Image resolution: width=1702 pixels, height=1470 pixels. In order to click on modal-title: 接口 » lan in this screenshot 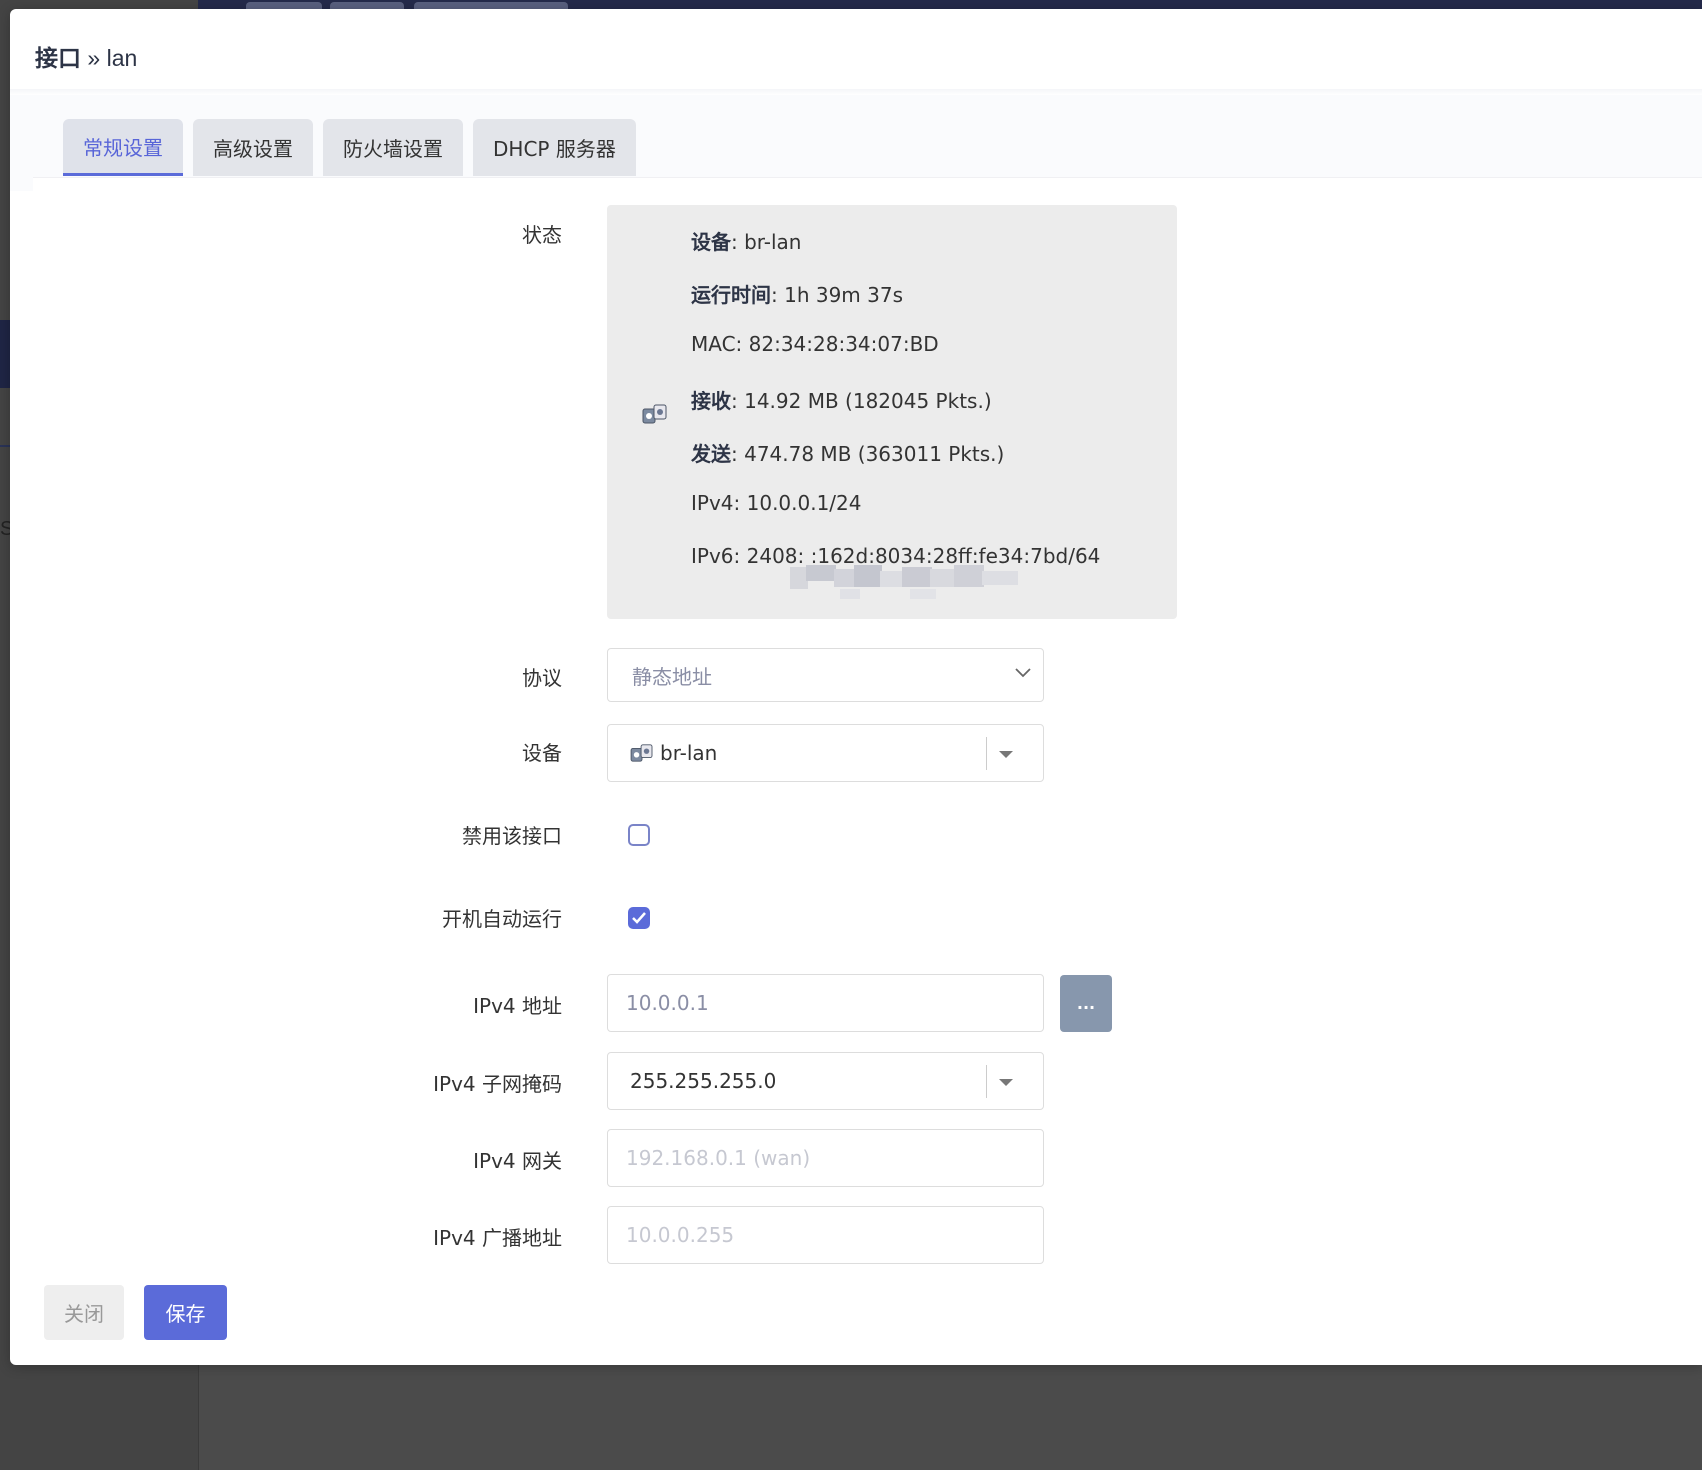, I will do `click(86, 56)`.